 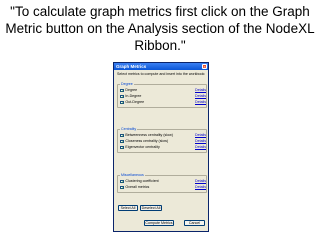 What do you see at coordinates (204, 66) in the screenshot?
I see `close-icon: ×` at bounding box center [204, 66].